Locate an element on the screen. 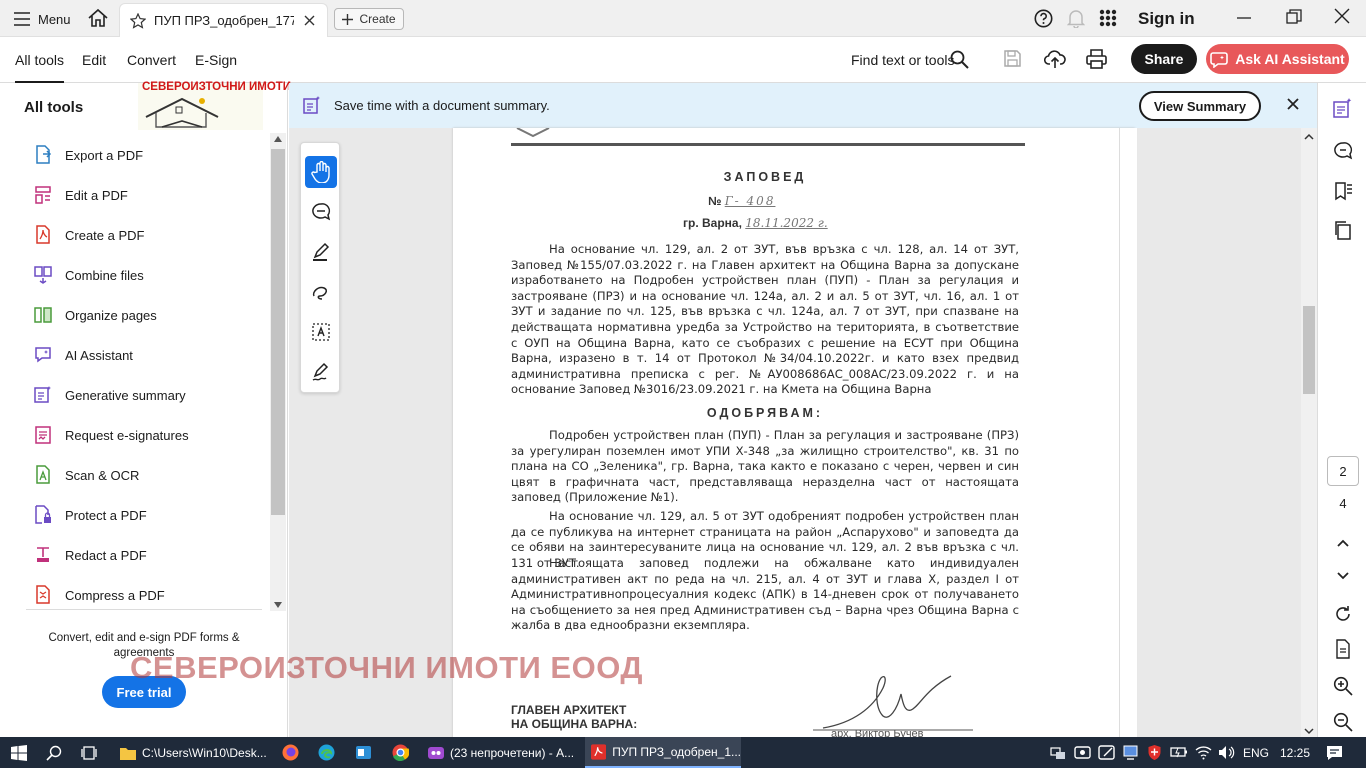 This screenshot has height=768, width=1366. ask-ai-assistant-button: Ask AI Assistant is located at coordinates (1277, 59).